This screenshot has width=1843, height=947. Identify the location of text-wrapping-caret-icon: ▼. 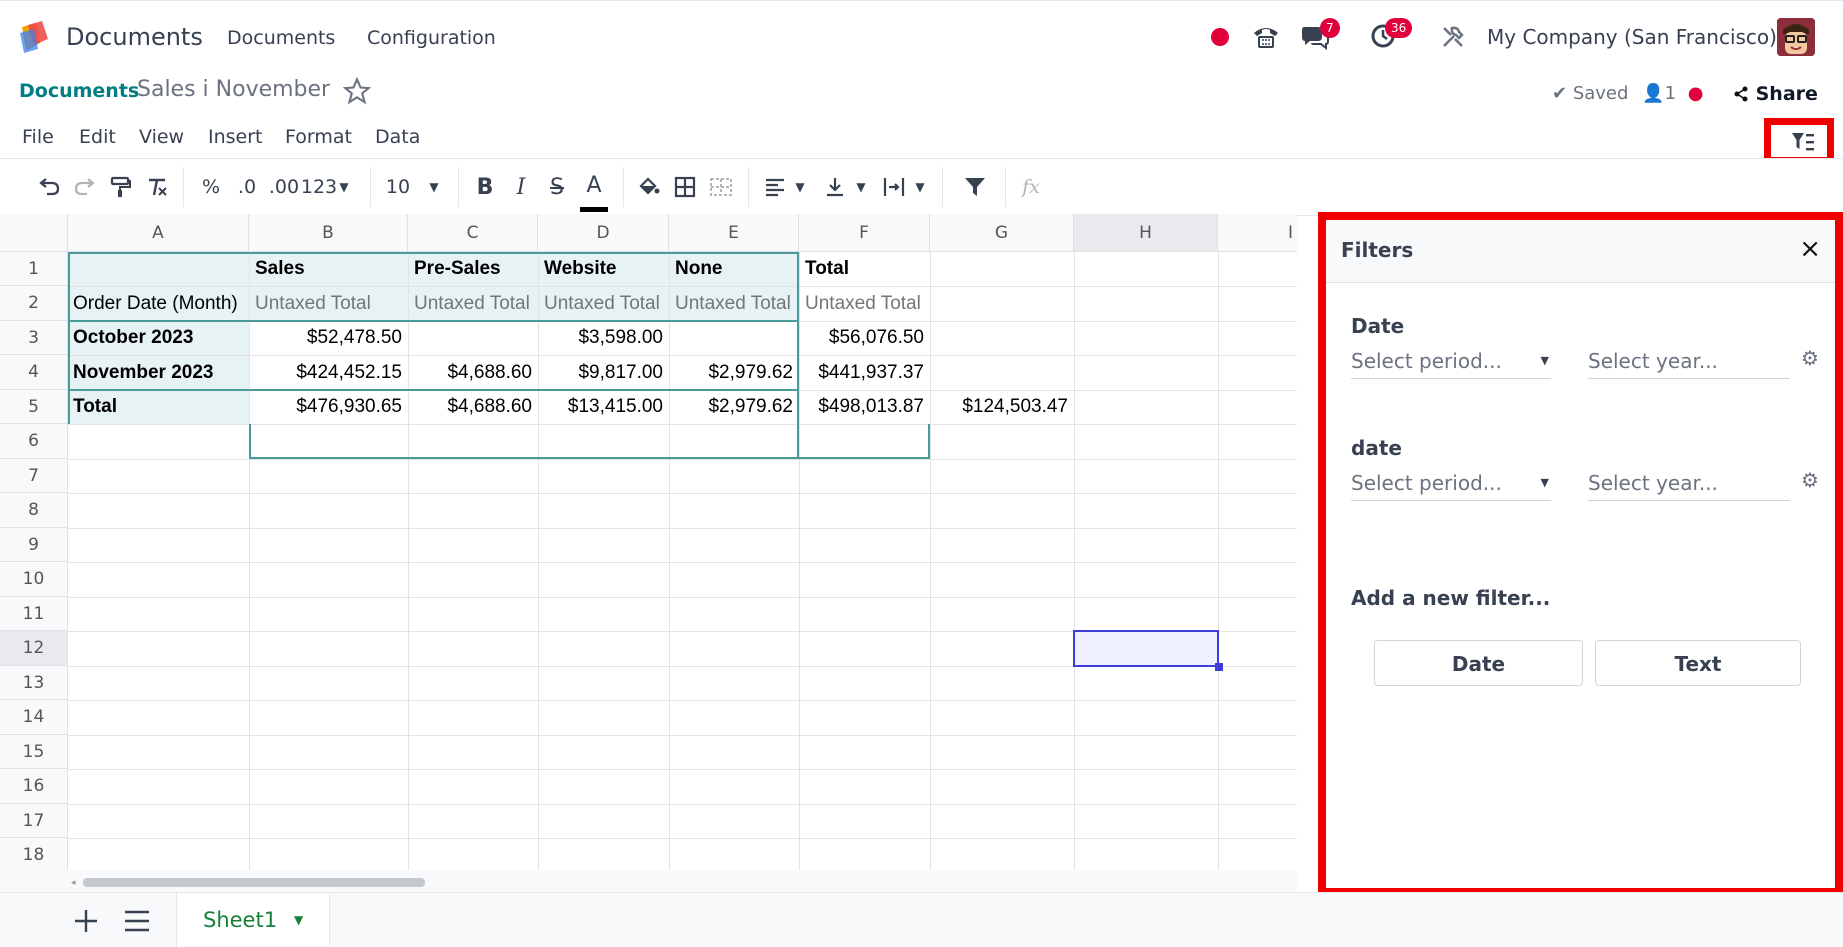
(920, 187).